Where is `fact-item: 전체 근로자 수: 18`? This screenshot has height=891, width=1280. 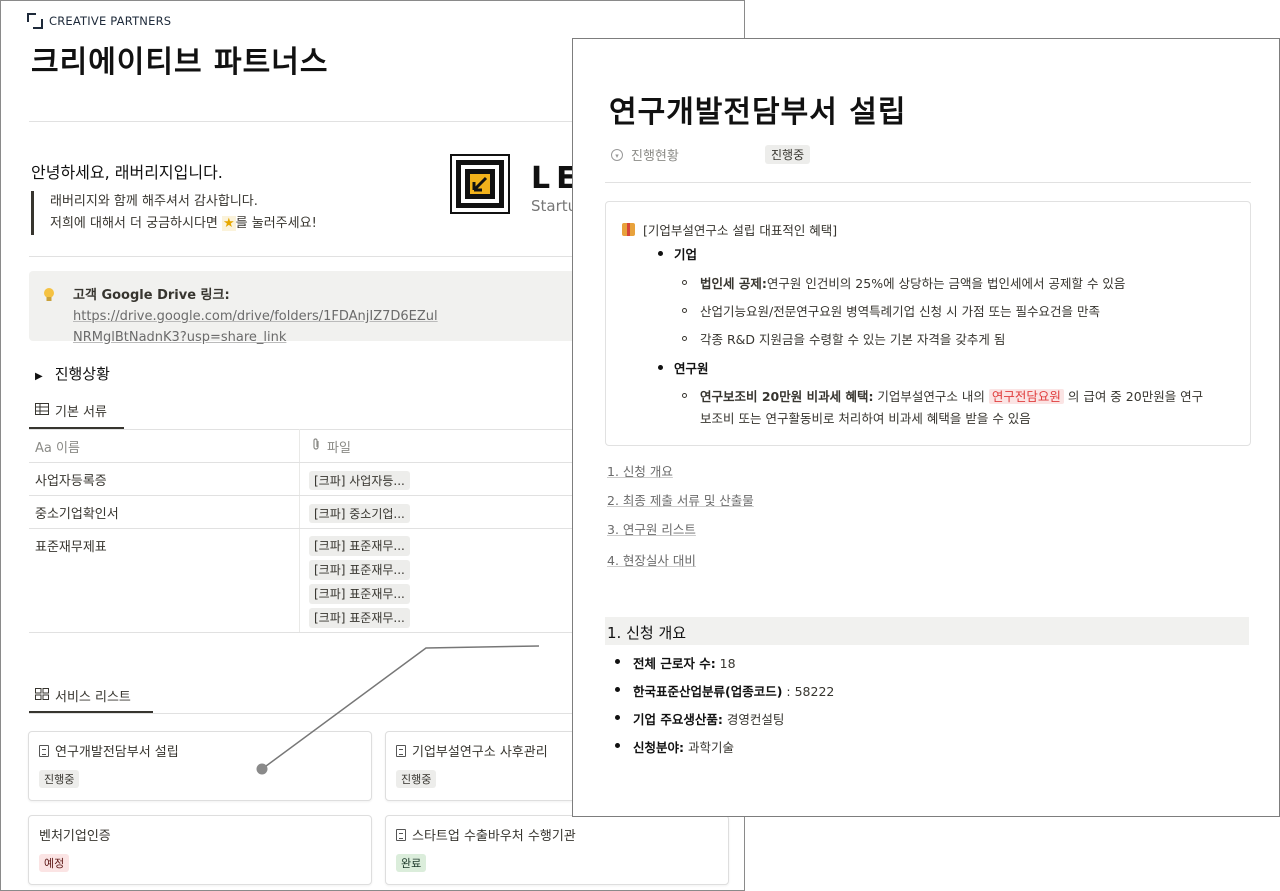 fact-item: 전체 근로자 수: 18 is located at coordinates (684, 662).